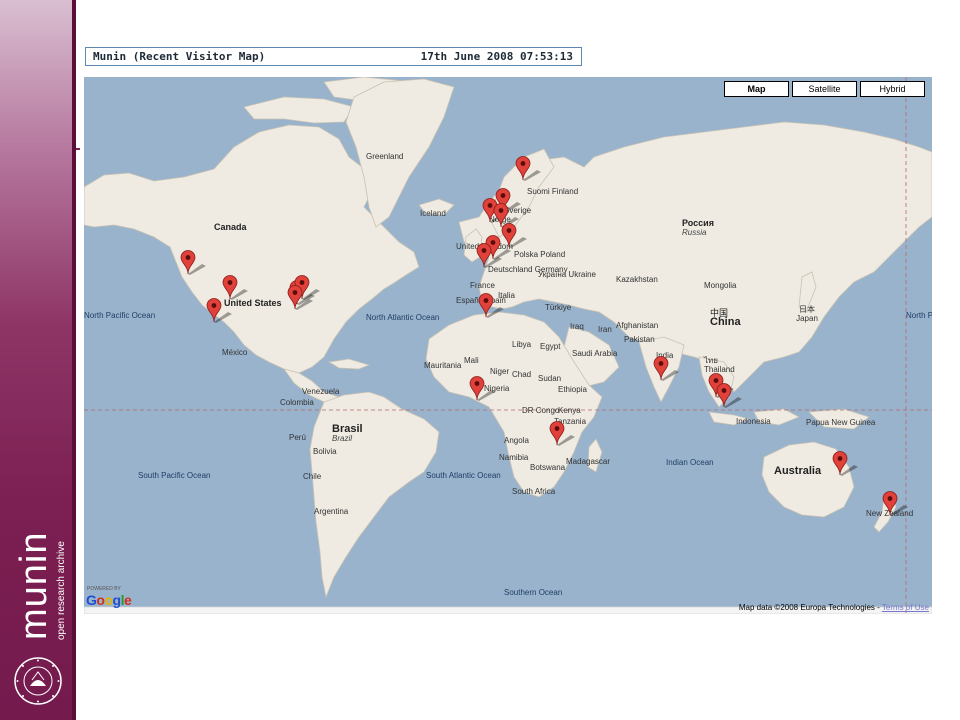 This screenshot has width=960, height=720. I want to click on label-niger: Niger, so click(500, 371).